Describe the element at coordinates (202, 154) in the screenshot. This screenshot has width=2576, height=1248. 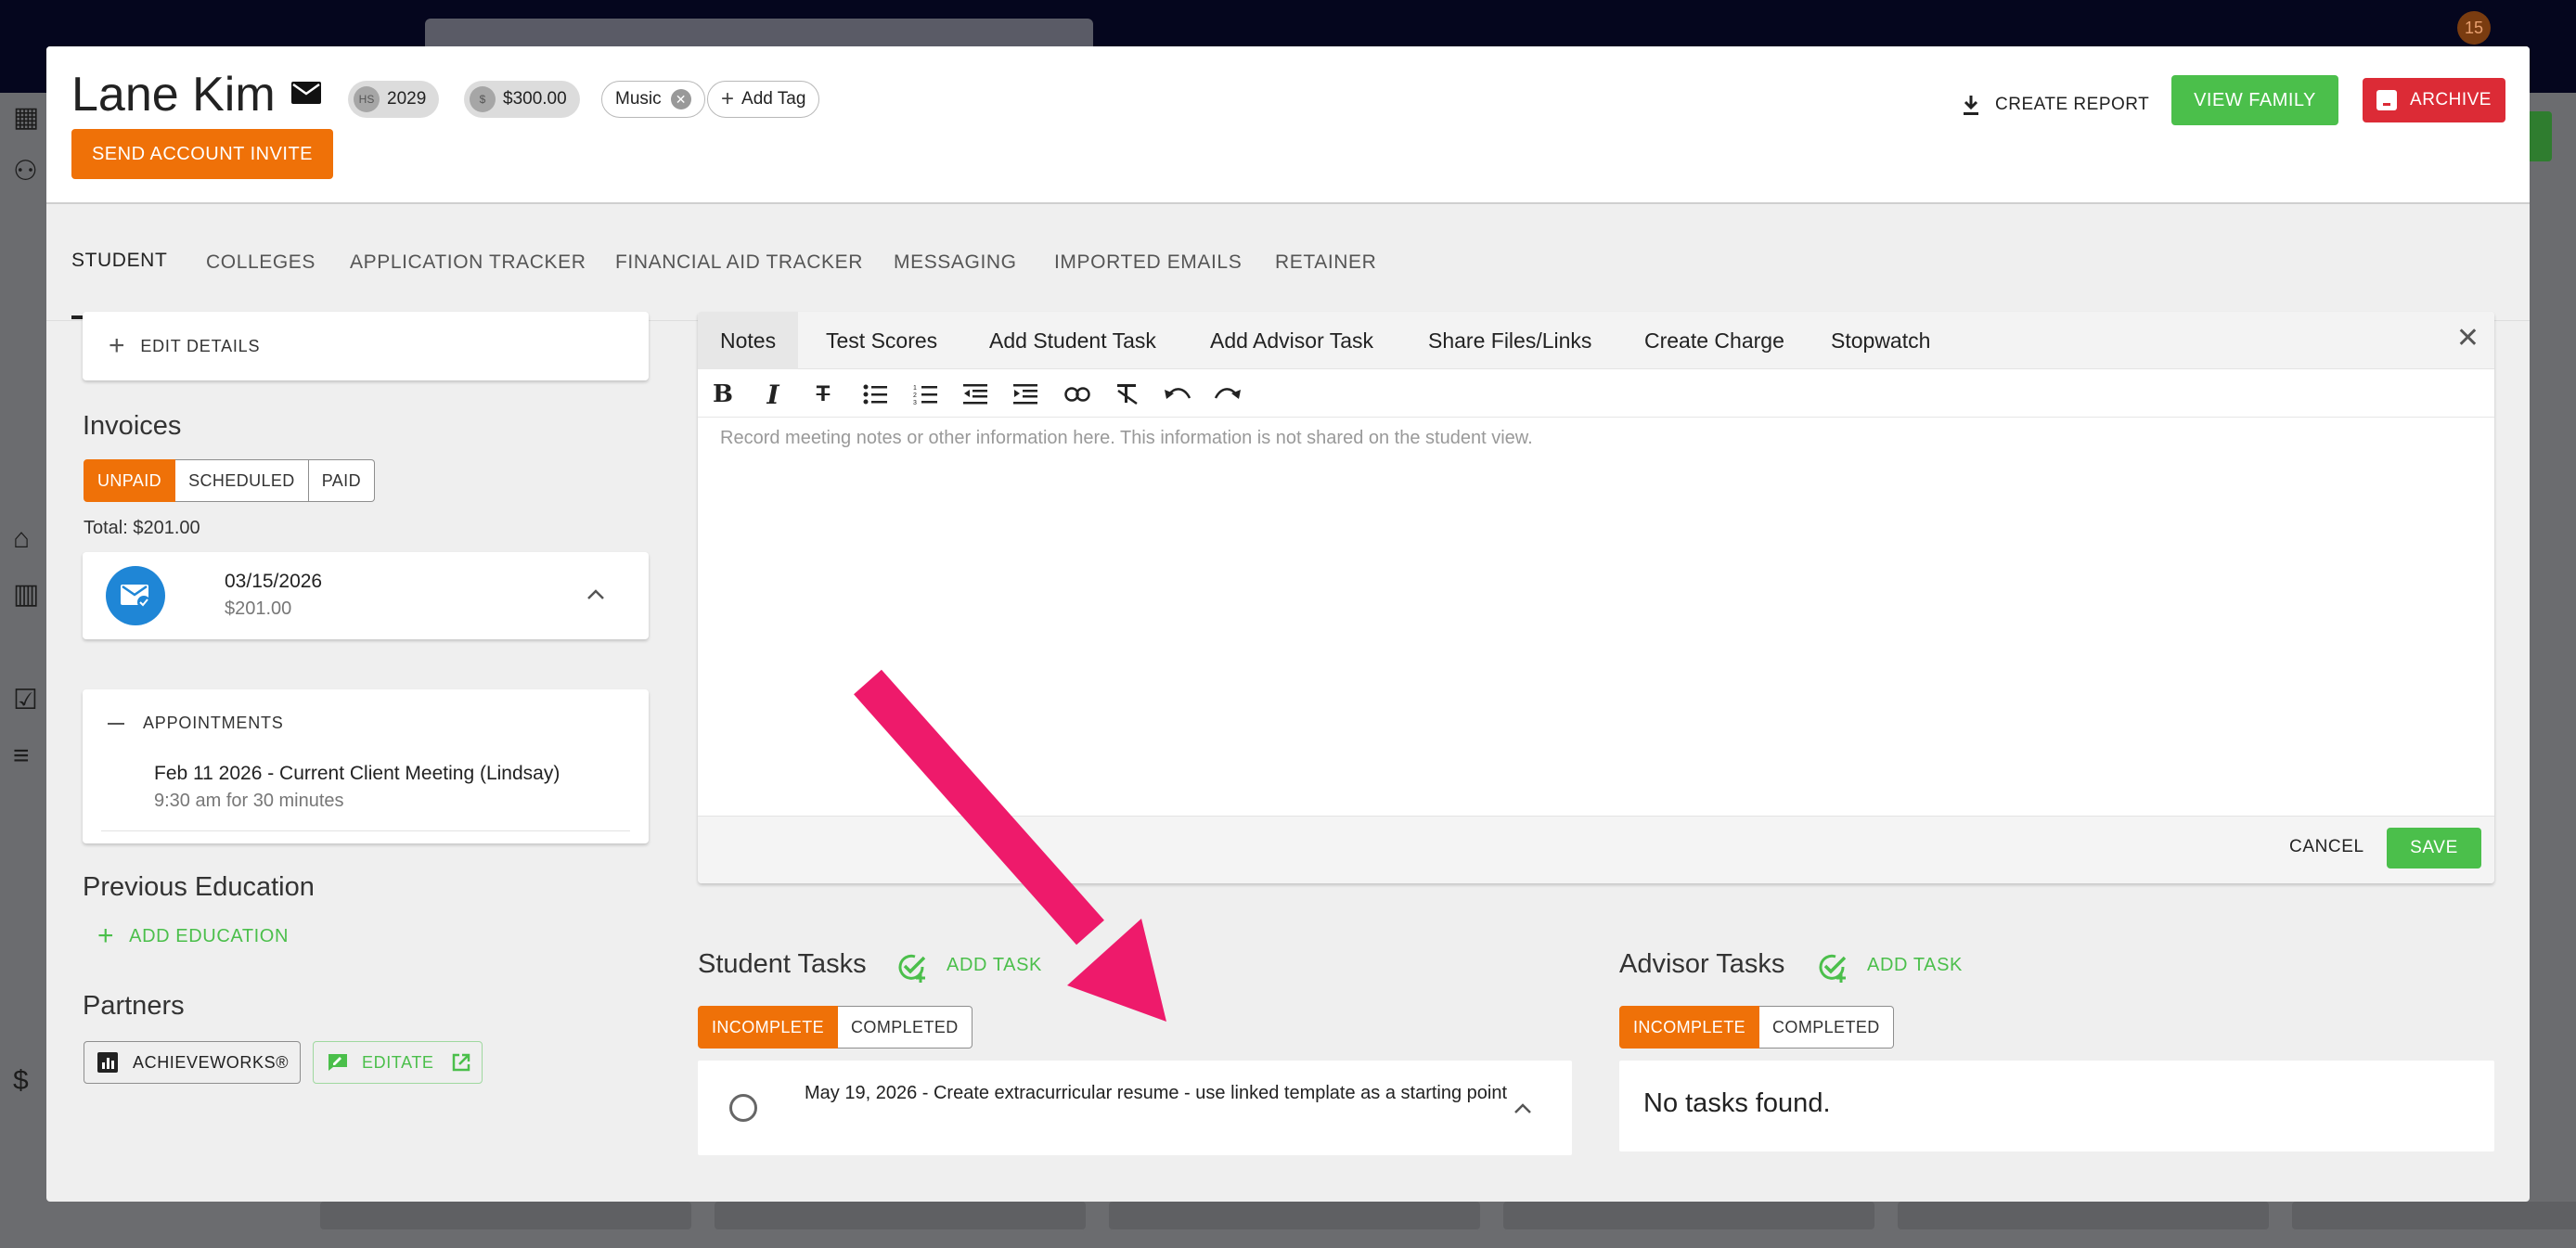
I see `send-account-invite-button: SEND ACCOUNT INVITE` at that location.